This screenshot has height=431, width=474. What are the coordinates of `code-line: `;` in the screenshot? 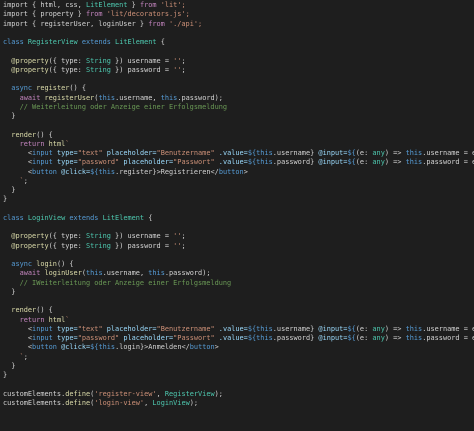 It's located at (237, 357).